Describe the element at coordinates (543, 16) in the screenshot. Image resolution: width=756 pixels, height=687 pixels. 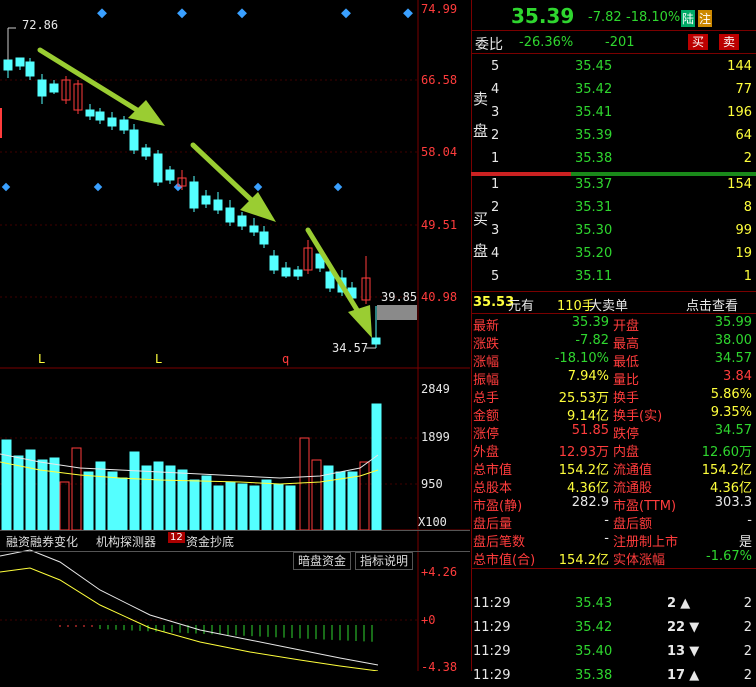
I see `last-price: 35.39` at that location.